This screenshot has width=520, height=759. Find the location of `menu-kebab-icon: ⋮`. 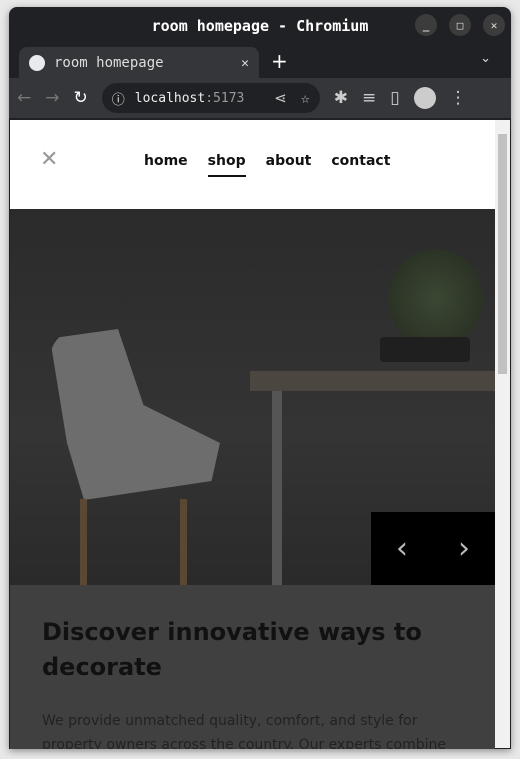

menu-kebab-icon: ⋮ is located at coordinates (458, 98).